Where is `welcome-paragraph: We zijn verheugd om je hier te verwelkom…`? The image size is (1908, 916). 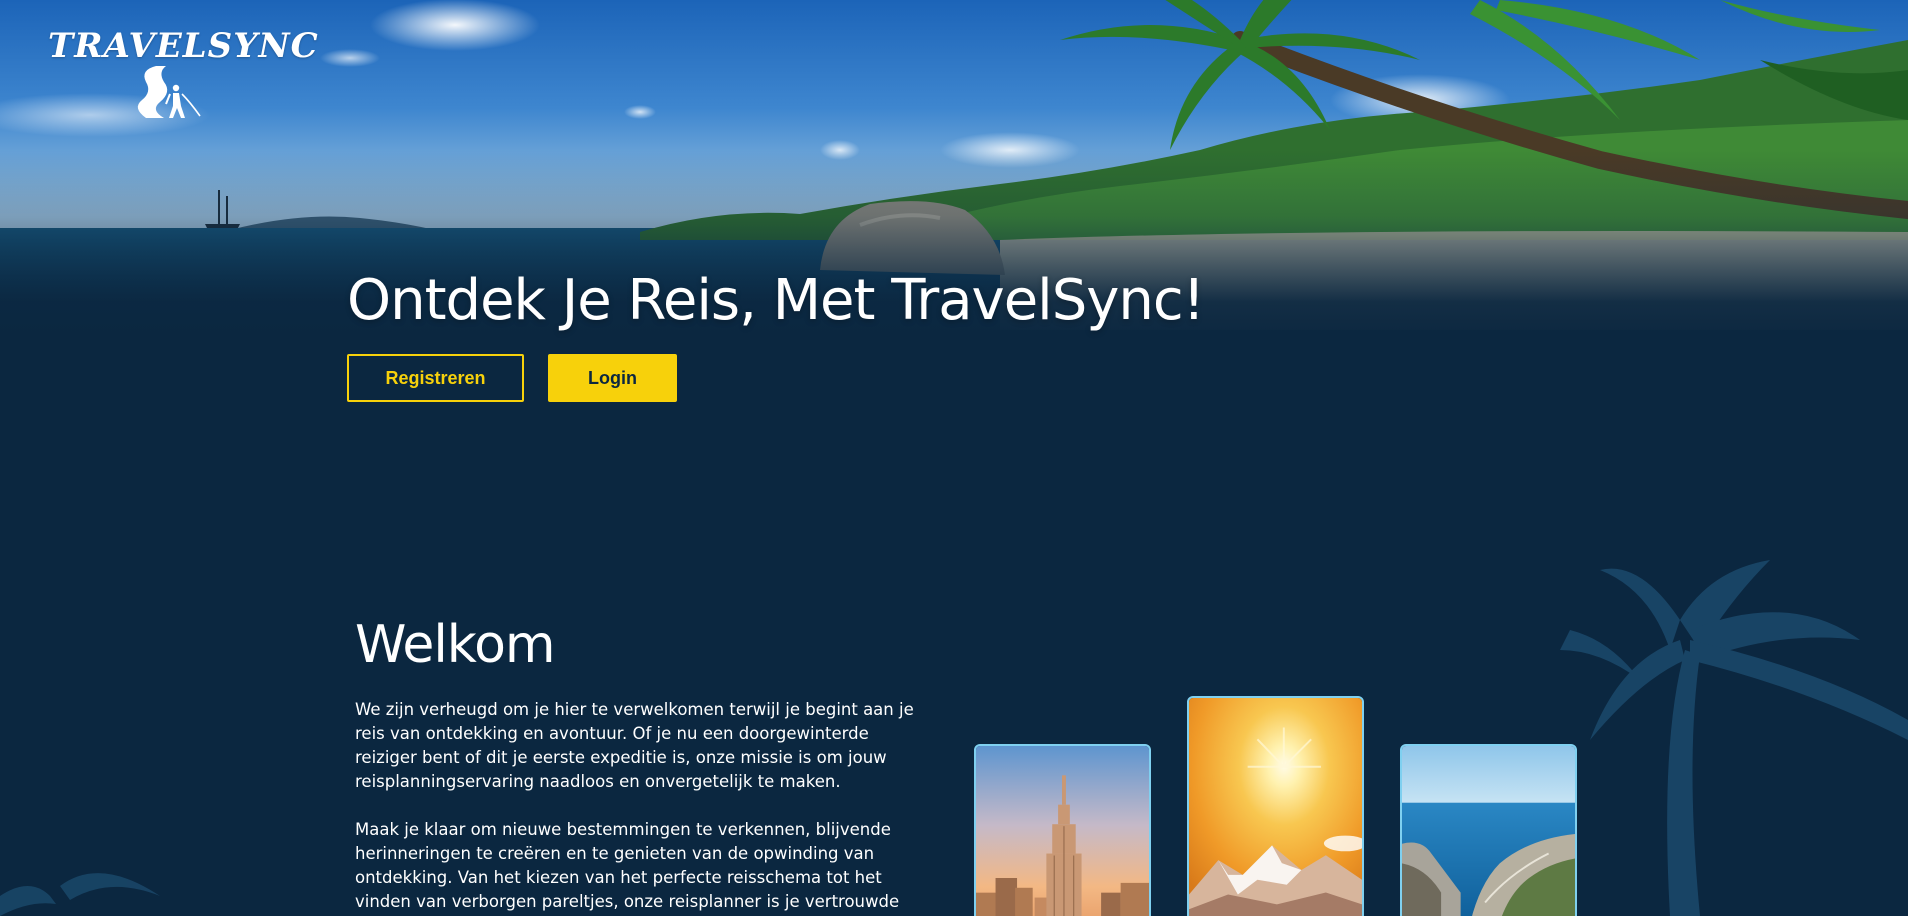 welcome-paragraph: We zijn verheugd om je hier te verwelkom… is located at coordinates (634, 745).